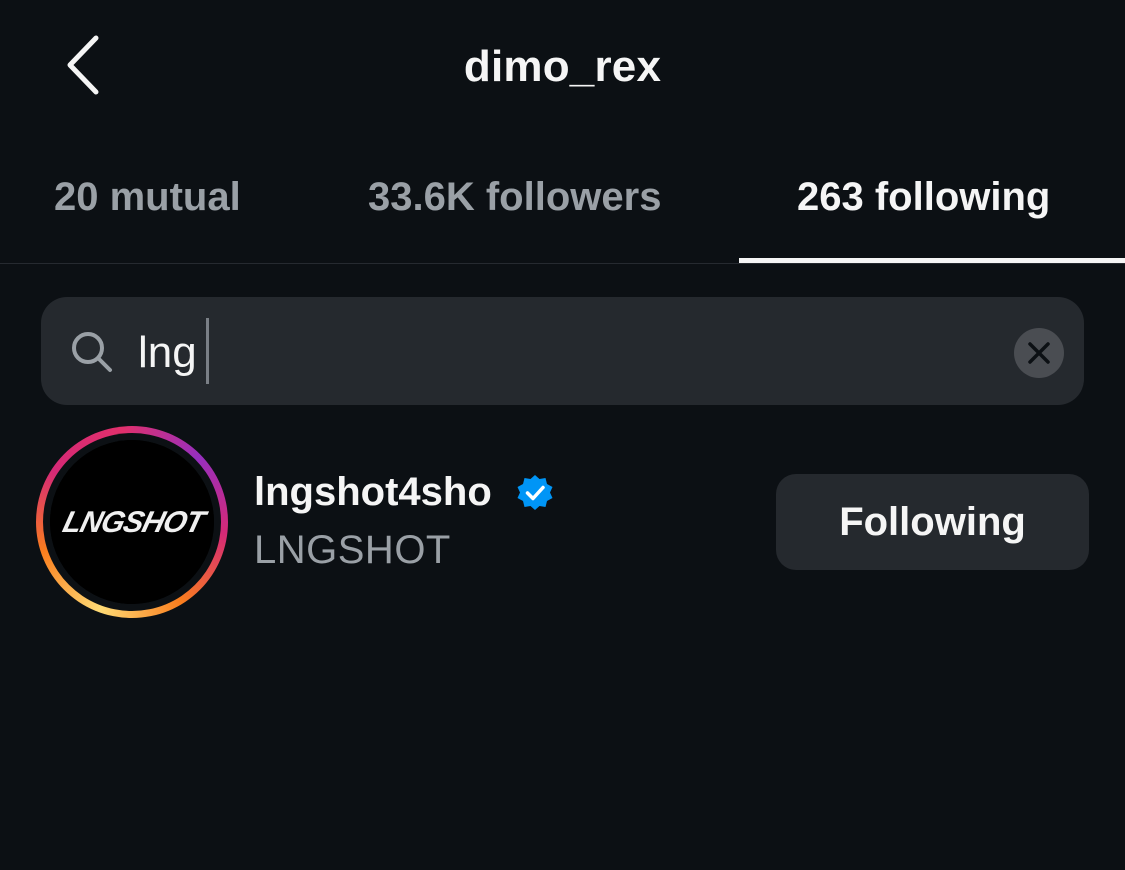  Describe the element at coordinates (514, 205) in the screenshot. I see `tab-followers: 33.6K followers` at that location.